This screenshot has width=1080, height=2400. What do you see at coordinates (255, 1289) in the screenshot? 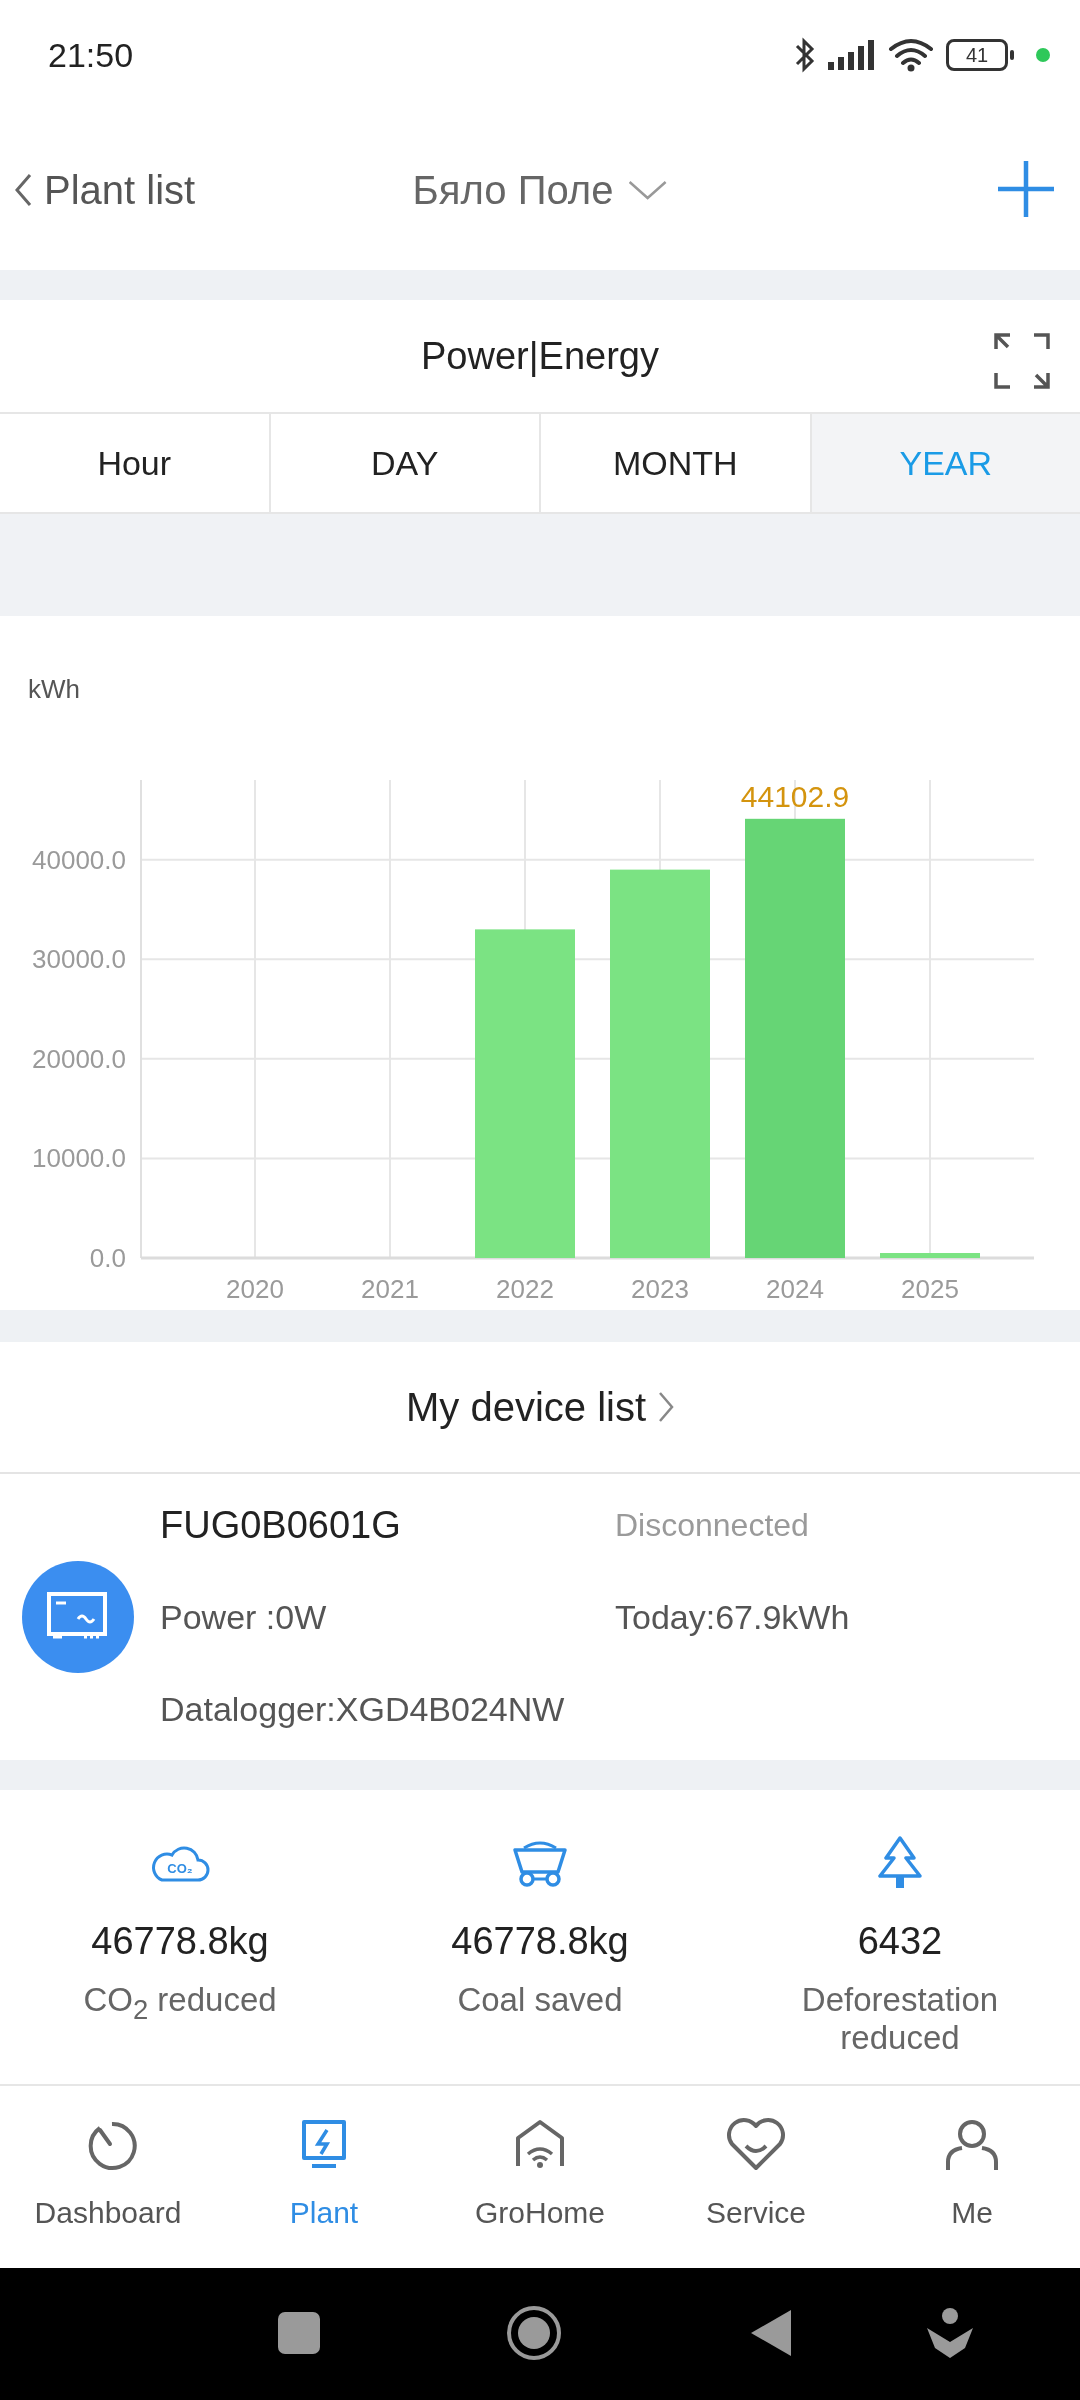
I see `x-axis-label: 2020` at bounding box center [255, 1289].